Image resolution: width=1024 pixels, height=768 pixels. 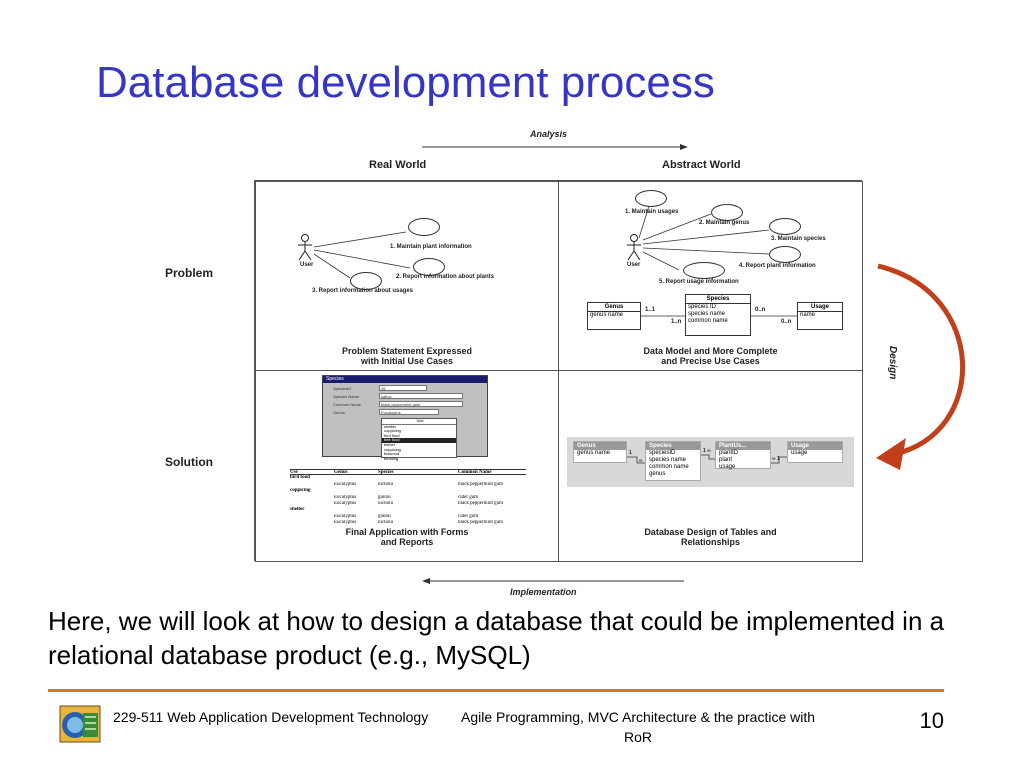 I want to click on design-label: Design, so click(x=892, y=363).